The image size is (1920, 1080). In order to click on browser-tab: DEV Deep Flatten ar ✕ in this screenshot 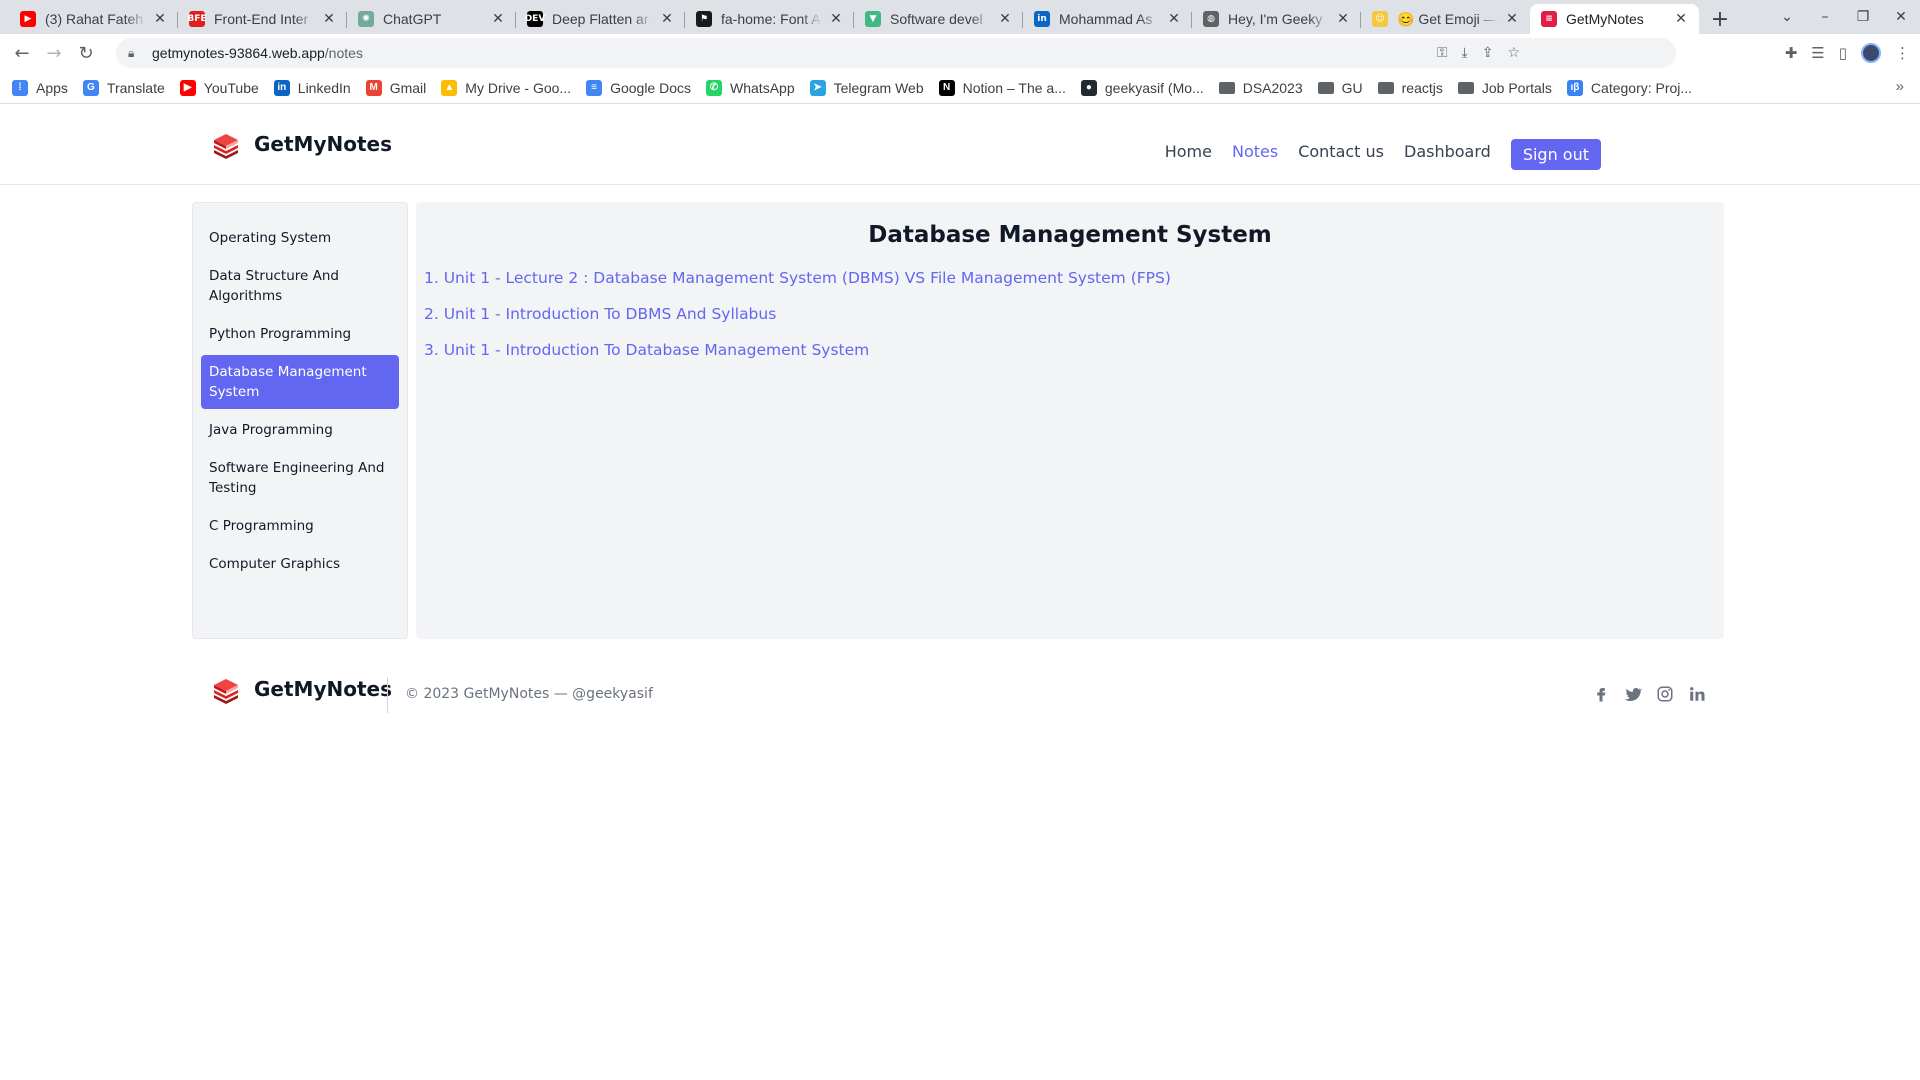, I will do `click(600, 19)`.